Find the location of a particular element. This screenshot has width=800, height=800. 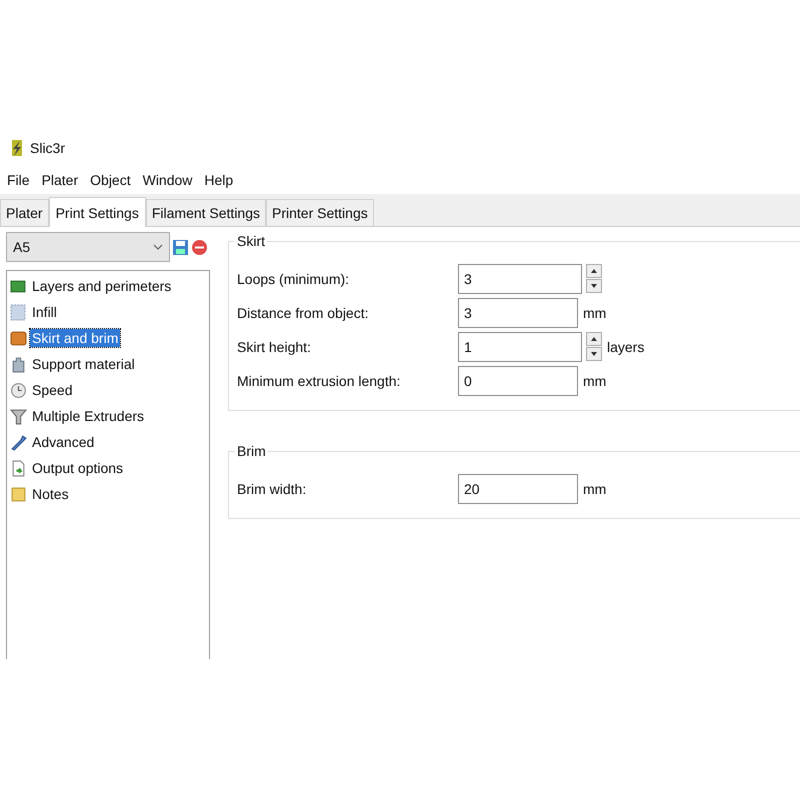

tree-item: Multiple Extruders is located at coordinates (88, 416).